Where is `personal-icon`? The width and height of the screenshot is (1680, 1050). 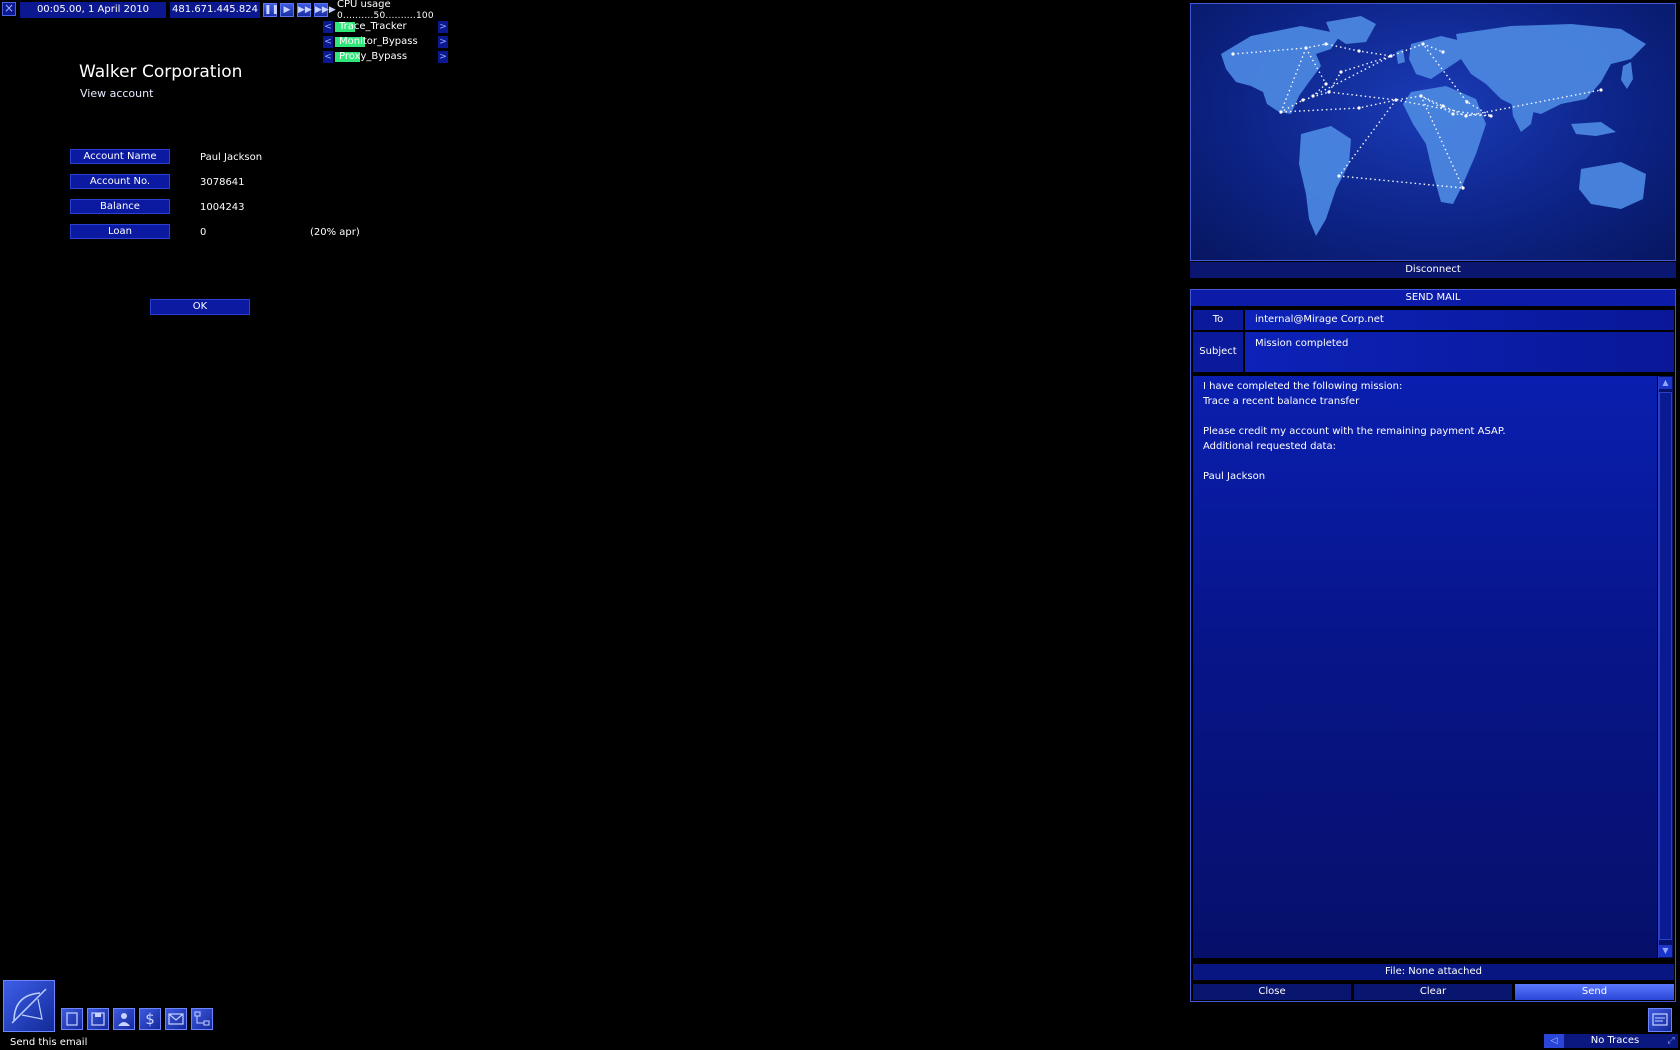 personal-icon is located at coordinates (124, 1019).